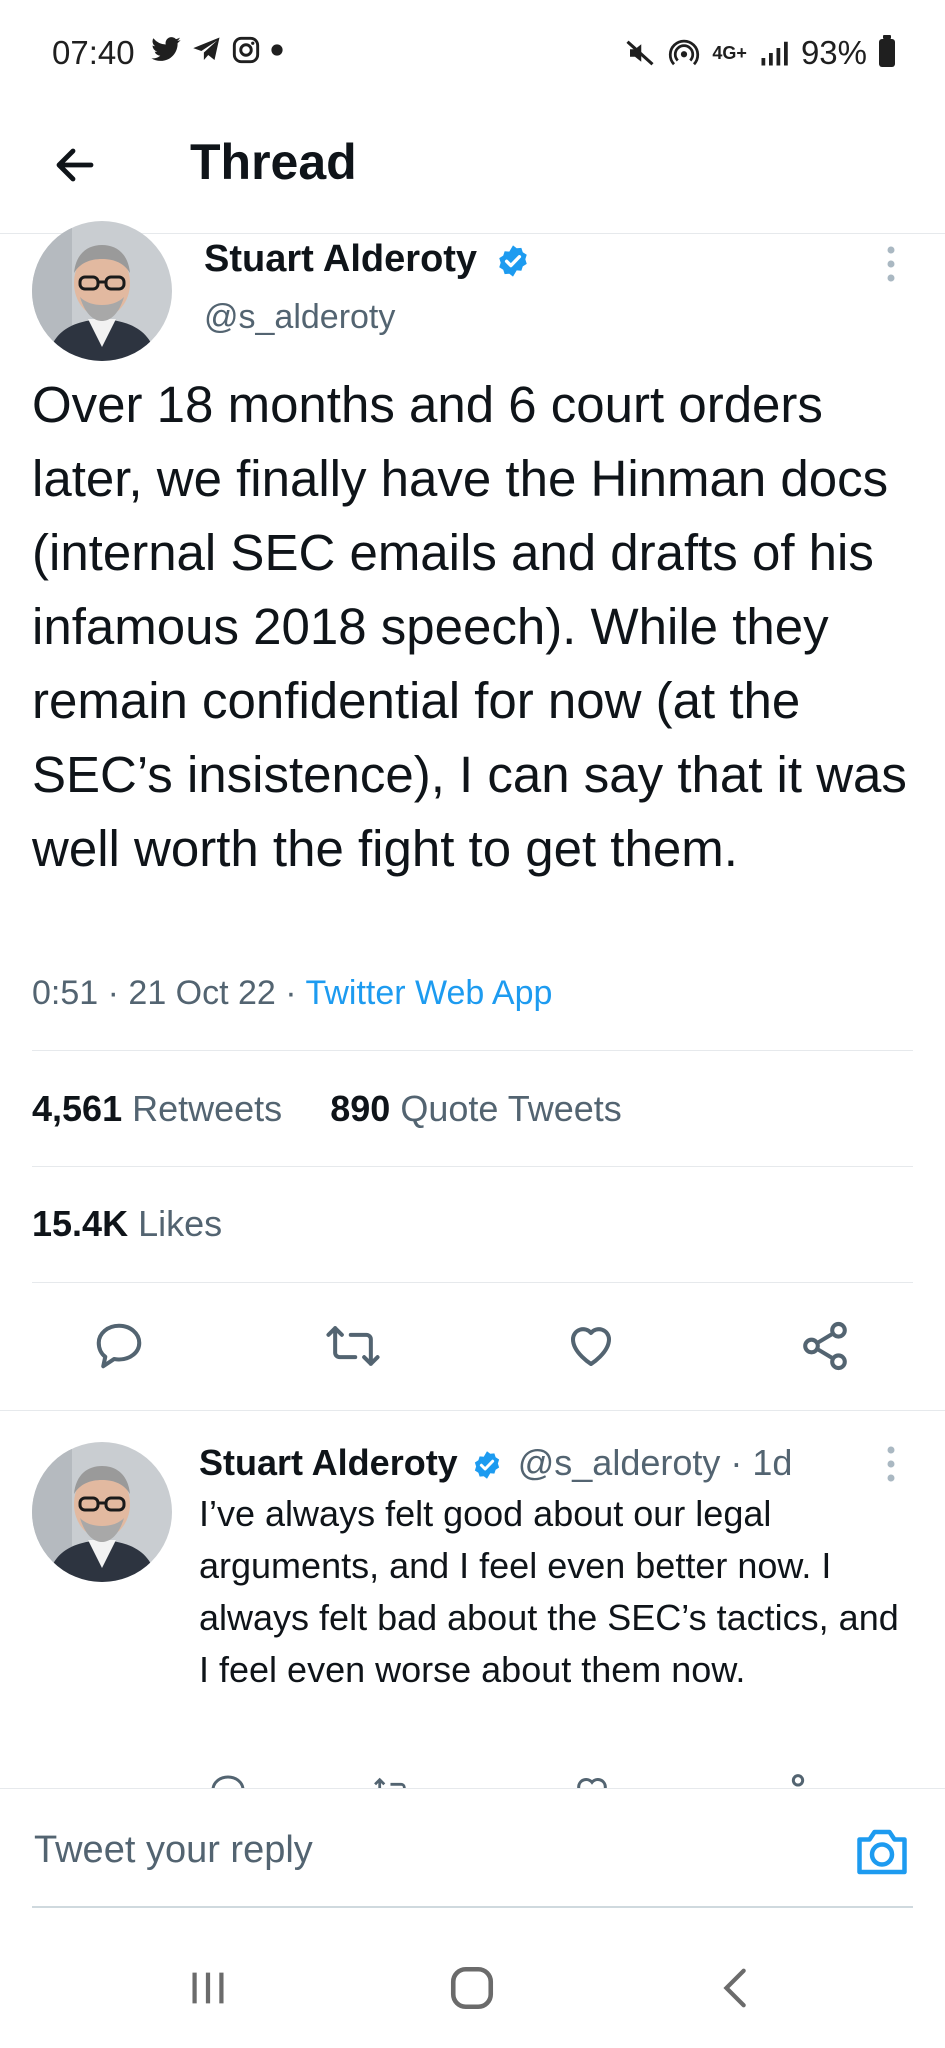 Image resolution: width=945 pixels, height=2048 pixels. I want to click on author-name-text: Stuart Alderoty, so click(341, 259).